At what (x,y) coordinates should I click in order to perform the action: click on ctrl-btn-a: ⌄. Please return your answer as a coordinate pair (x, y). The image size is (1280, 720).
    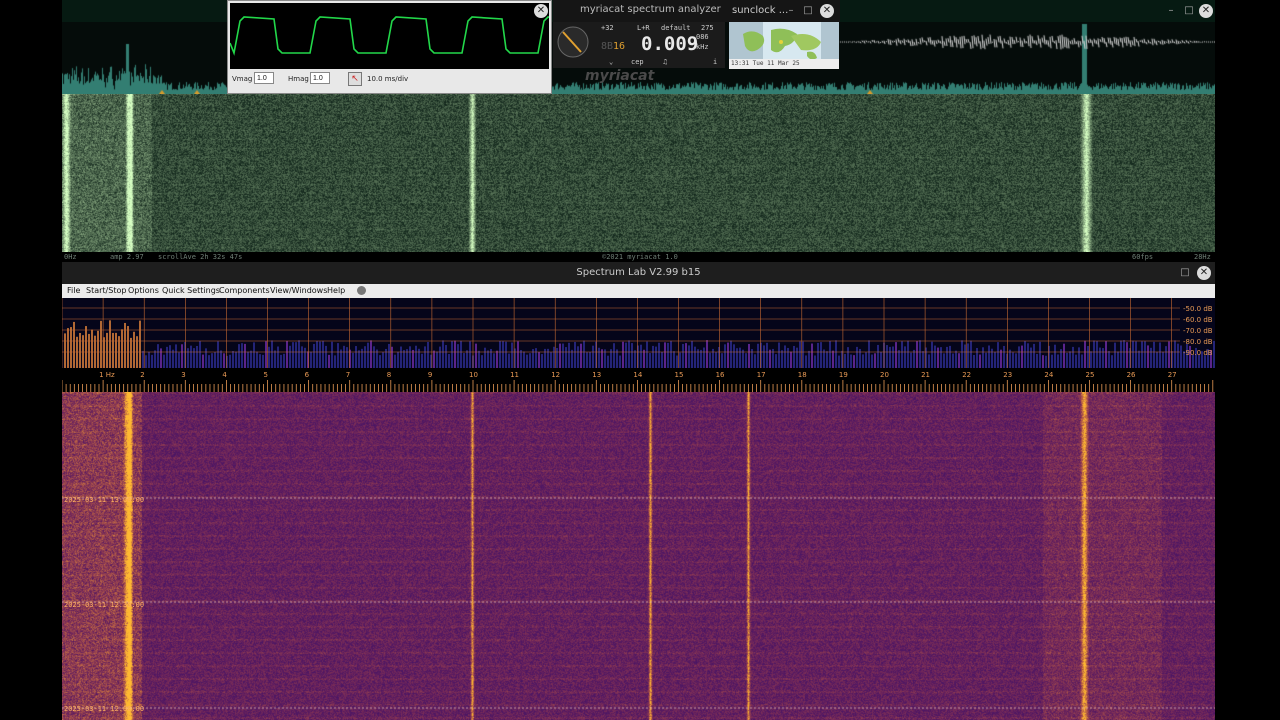
    Looking at the image, I should click on (611, 62).